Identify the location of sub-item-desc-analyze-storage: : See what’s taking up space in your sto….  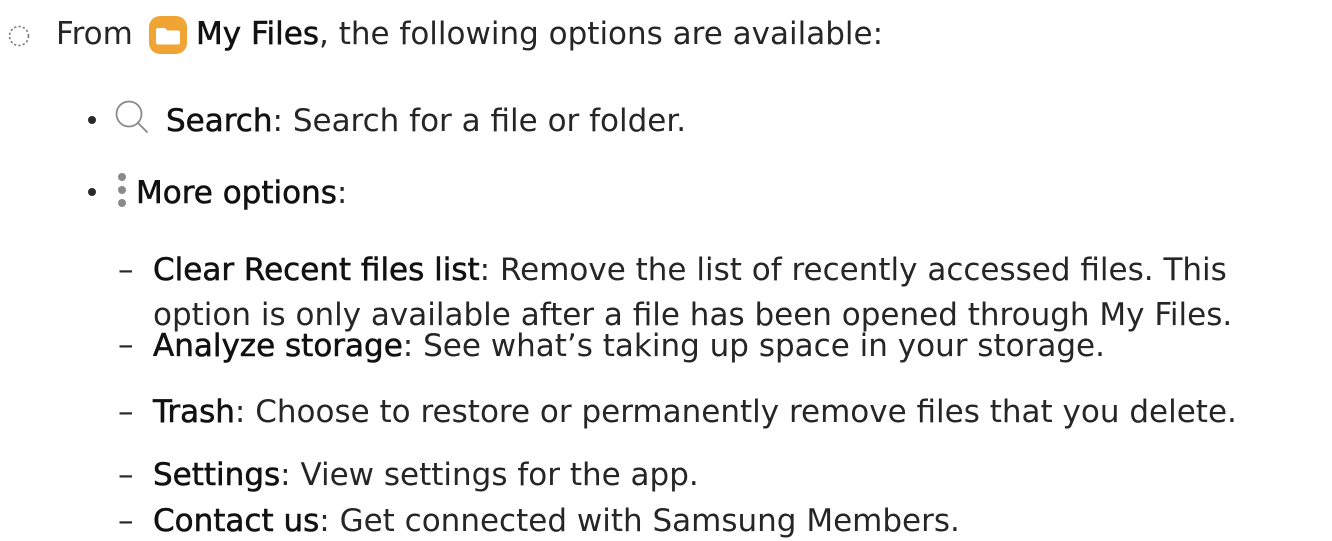
(753, 346).